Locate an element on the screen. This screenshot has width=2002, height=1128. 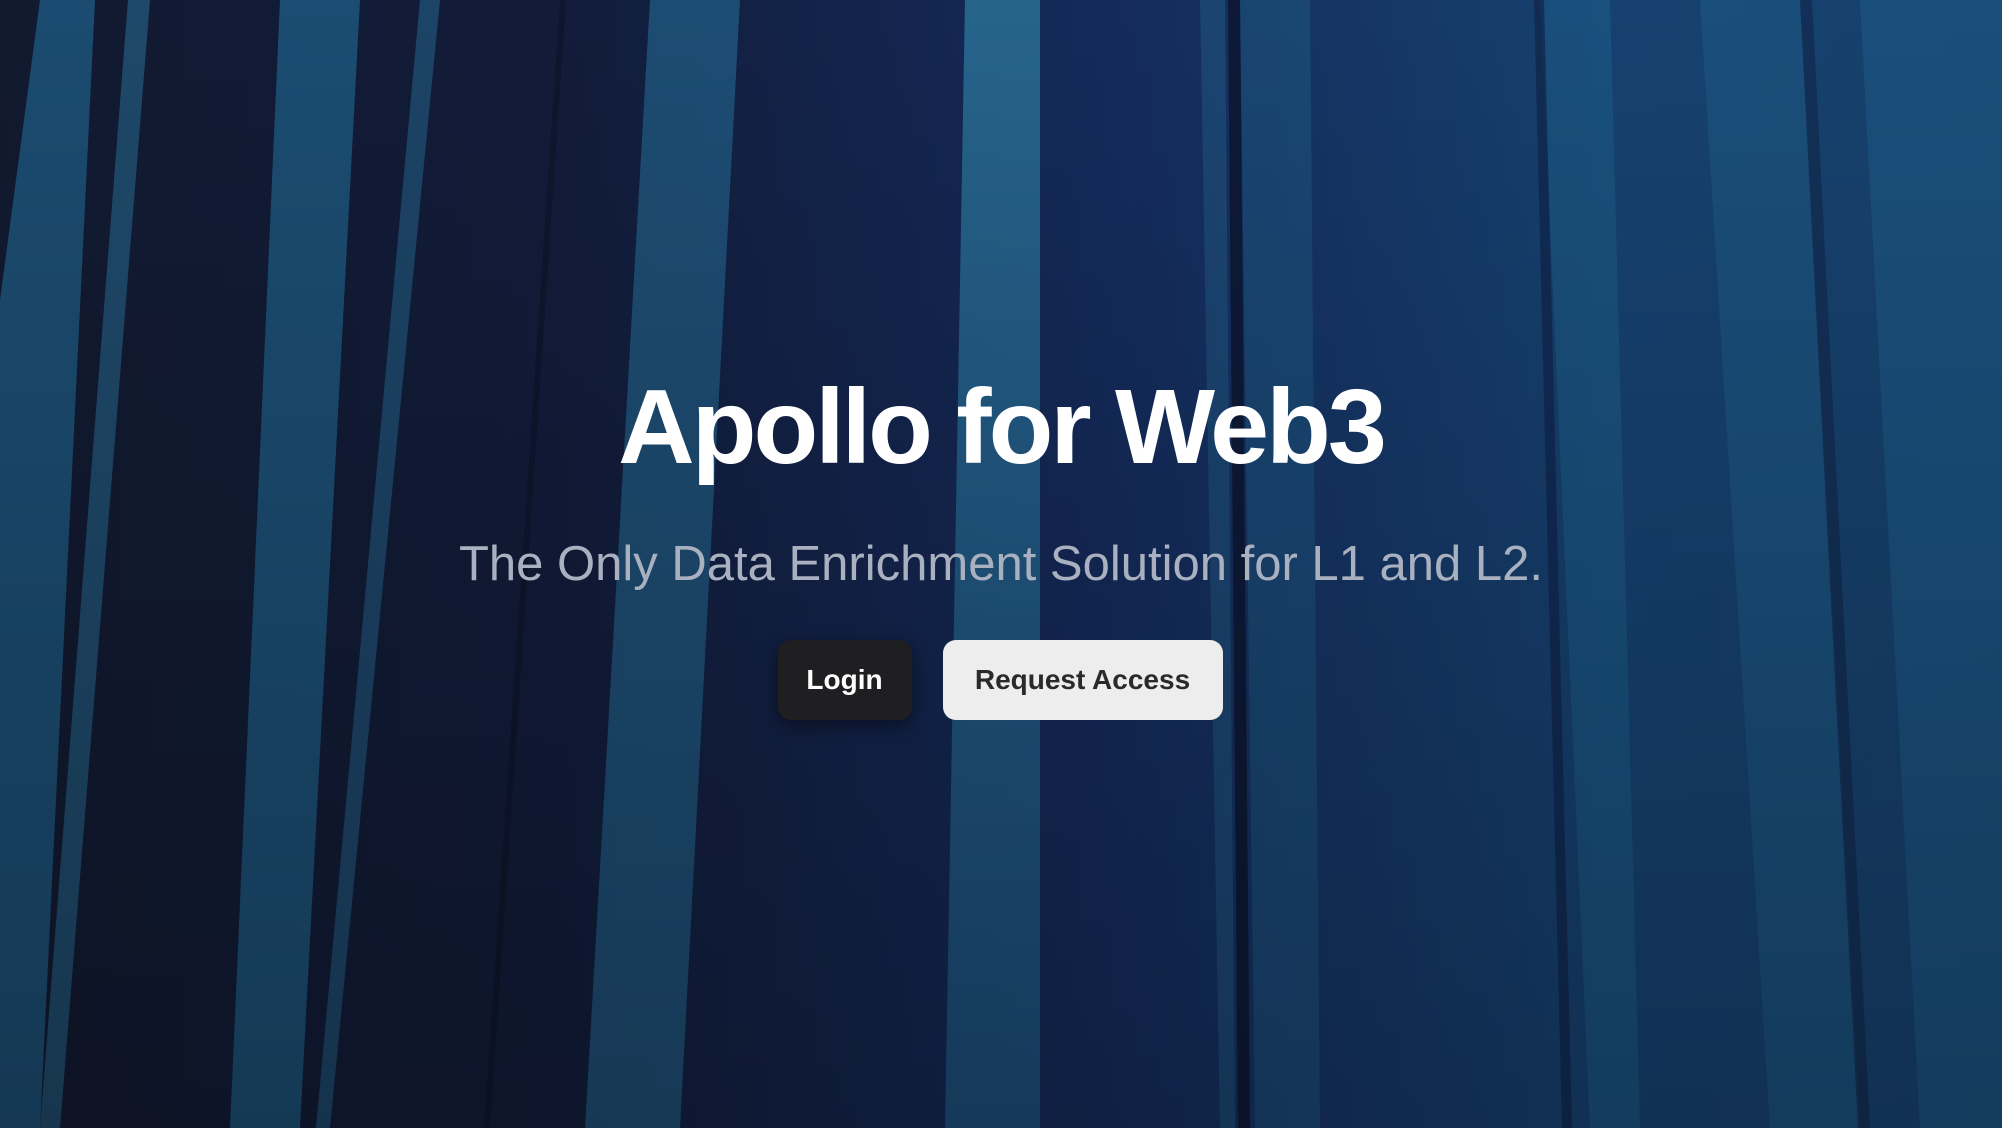
request-access-button: Request Access is located at coordinates (1082, 680).